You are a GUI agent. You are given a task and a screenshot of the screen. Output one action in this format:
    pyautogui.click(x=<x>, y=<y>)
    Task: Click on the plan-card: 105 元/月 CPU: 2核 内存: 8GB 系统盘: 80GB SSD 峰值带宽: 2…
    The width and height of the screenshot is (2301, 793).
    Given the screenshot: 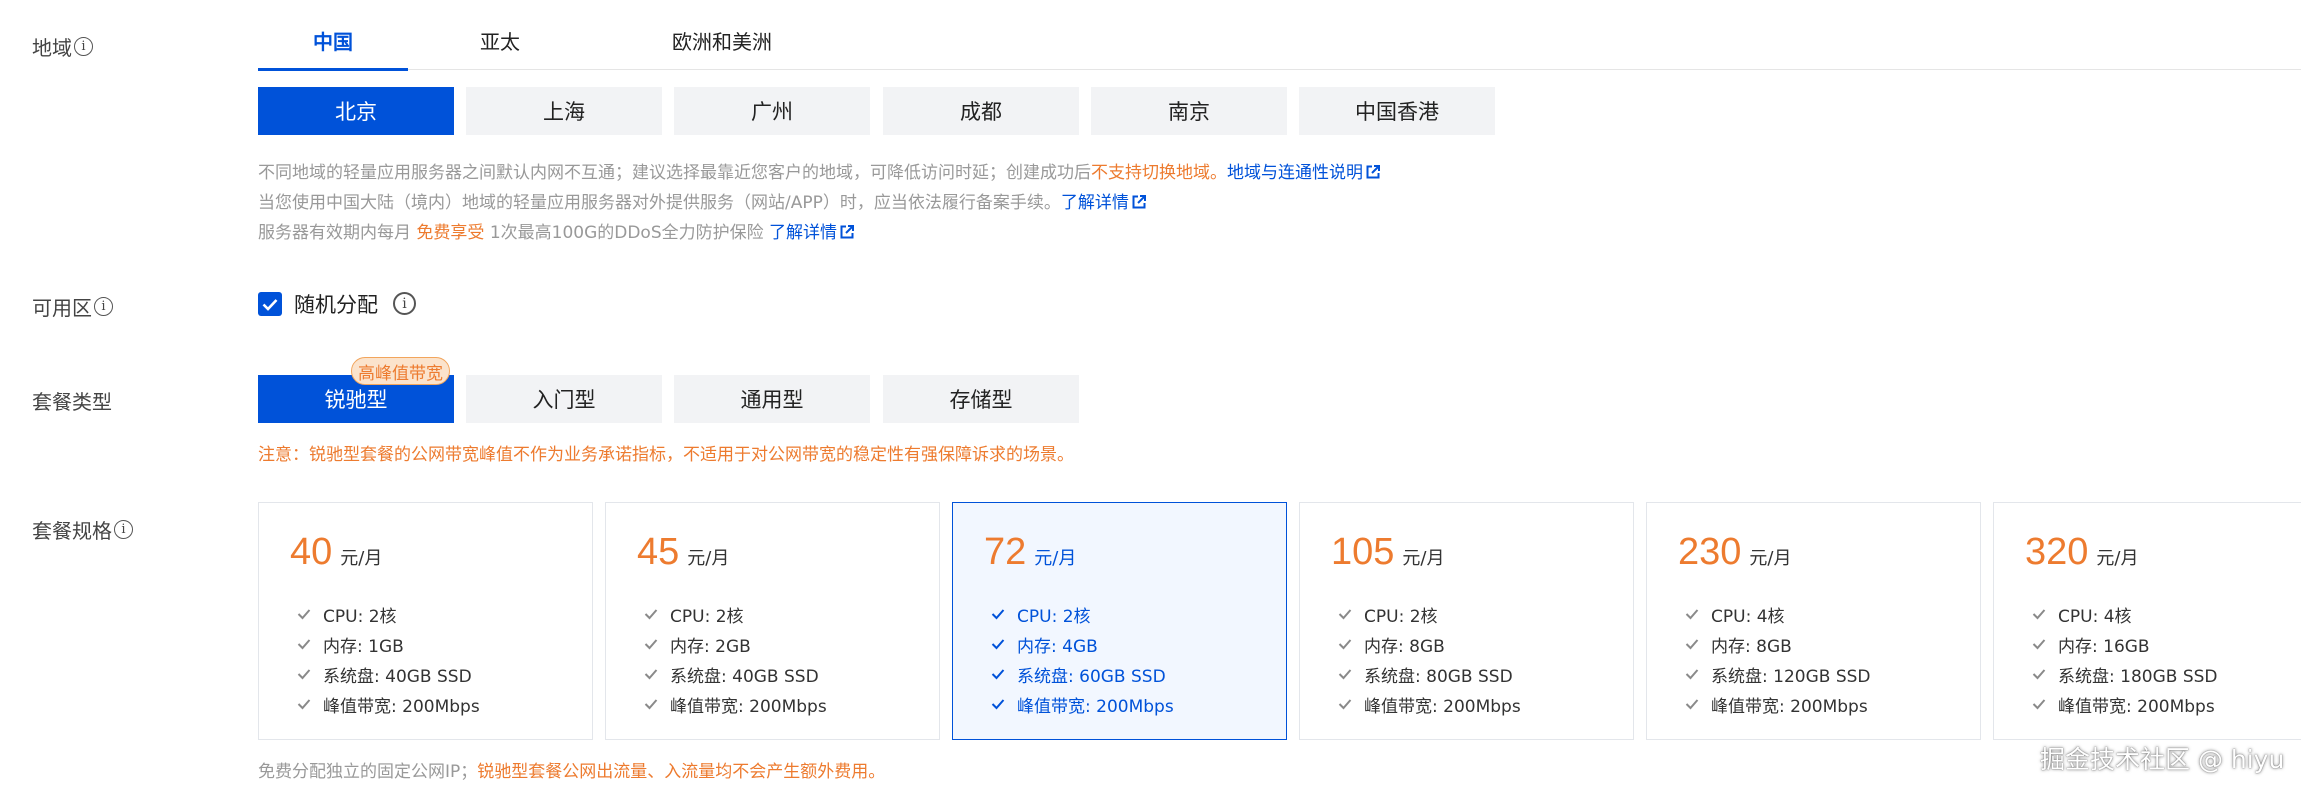 What is the action you would take?
    pyautogui.click(x=1466, y=621)
    